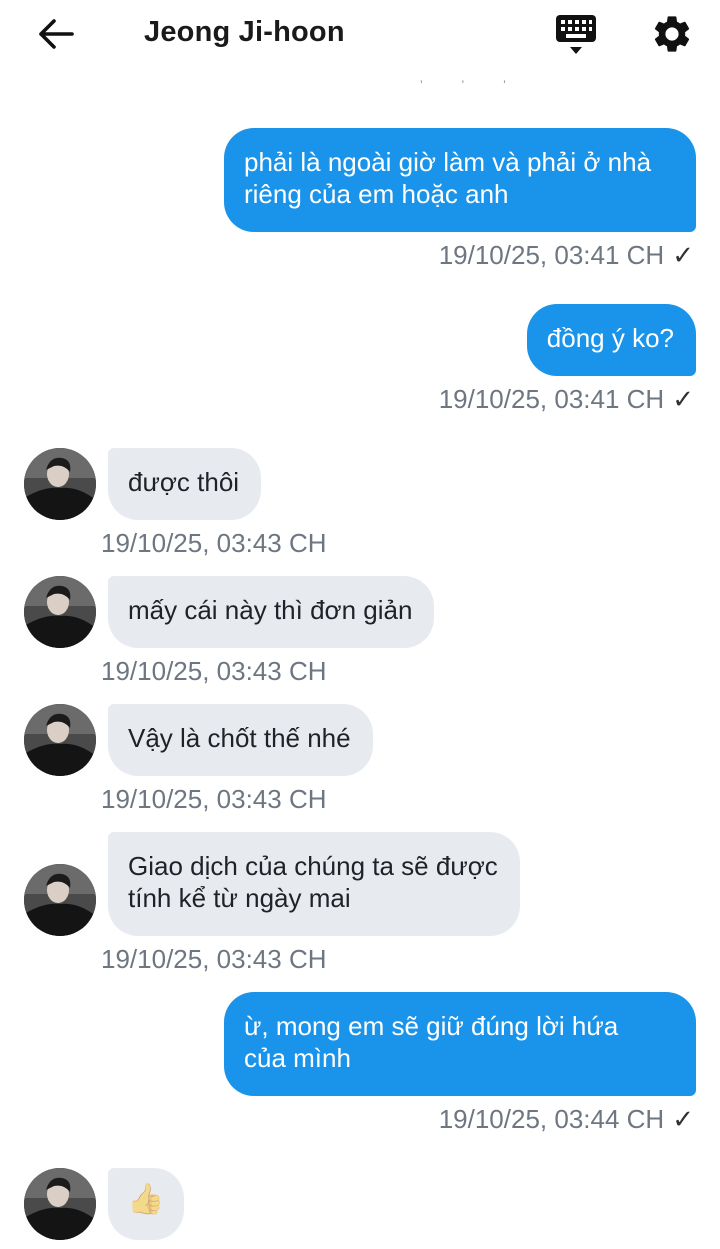  What do you see at coordinates (360, 36) in the screenshot?
I see `chat-header: Jeong Ji-hoon` at bounding box center [360, 36].